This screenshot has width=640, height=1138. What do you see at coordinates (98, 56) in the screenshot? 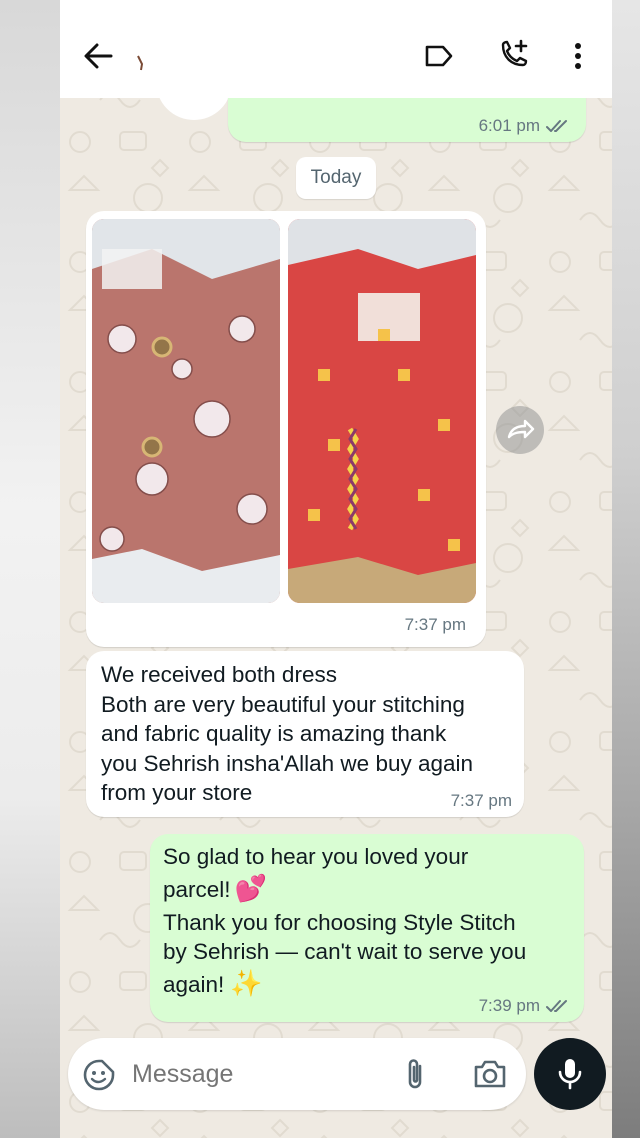
I see `arrow-left-icon` at bounding box center [98, 56].